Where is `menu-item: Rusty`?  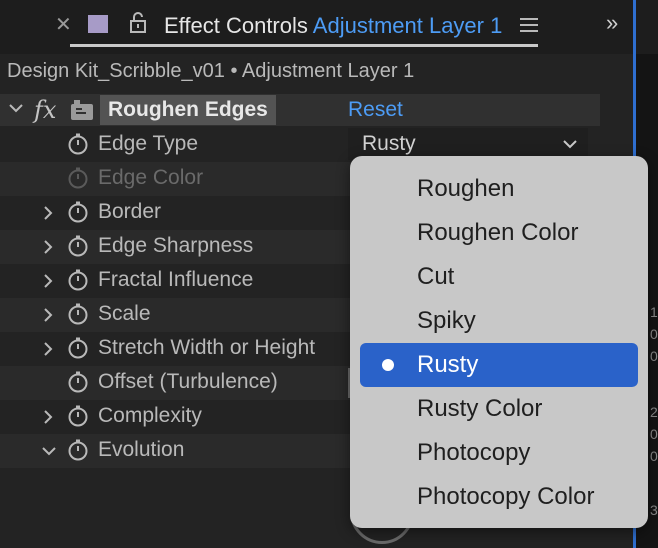 menu-item: Rusty is located at coordinates (499, 365).